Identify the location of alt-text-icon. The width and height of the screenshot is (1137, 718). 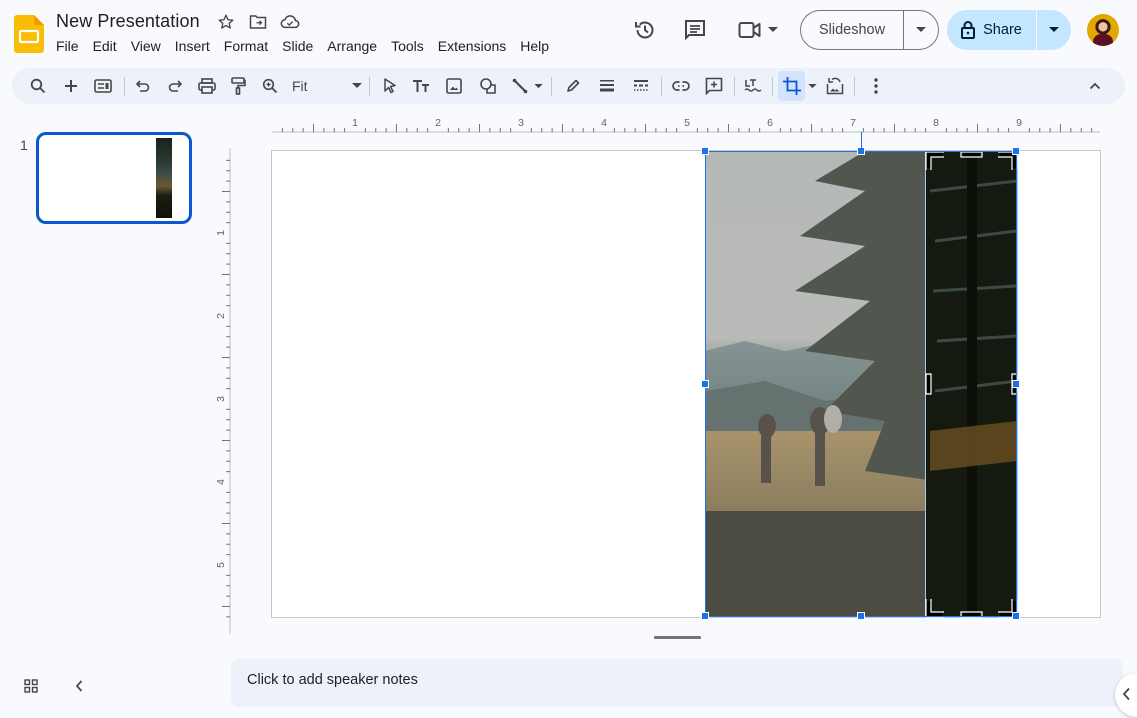
(753, 86).